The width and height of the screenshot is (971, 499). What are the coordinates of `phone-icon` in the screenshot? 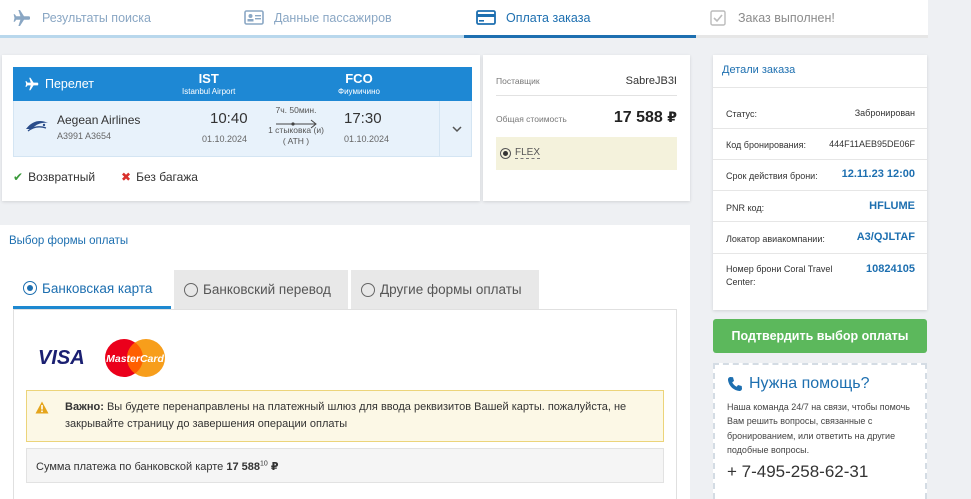 It's located at (735, 384).